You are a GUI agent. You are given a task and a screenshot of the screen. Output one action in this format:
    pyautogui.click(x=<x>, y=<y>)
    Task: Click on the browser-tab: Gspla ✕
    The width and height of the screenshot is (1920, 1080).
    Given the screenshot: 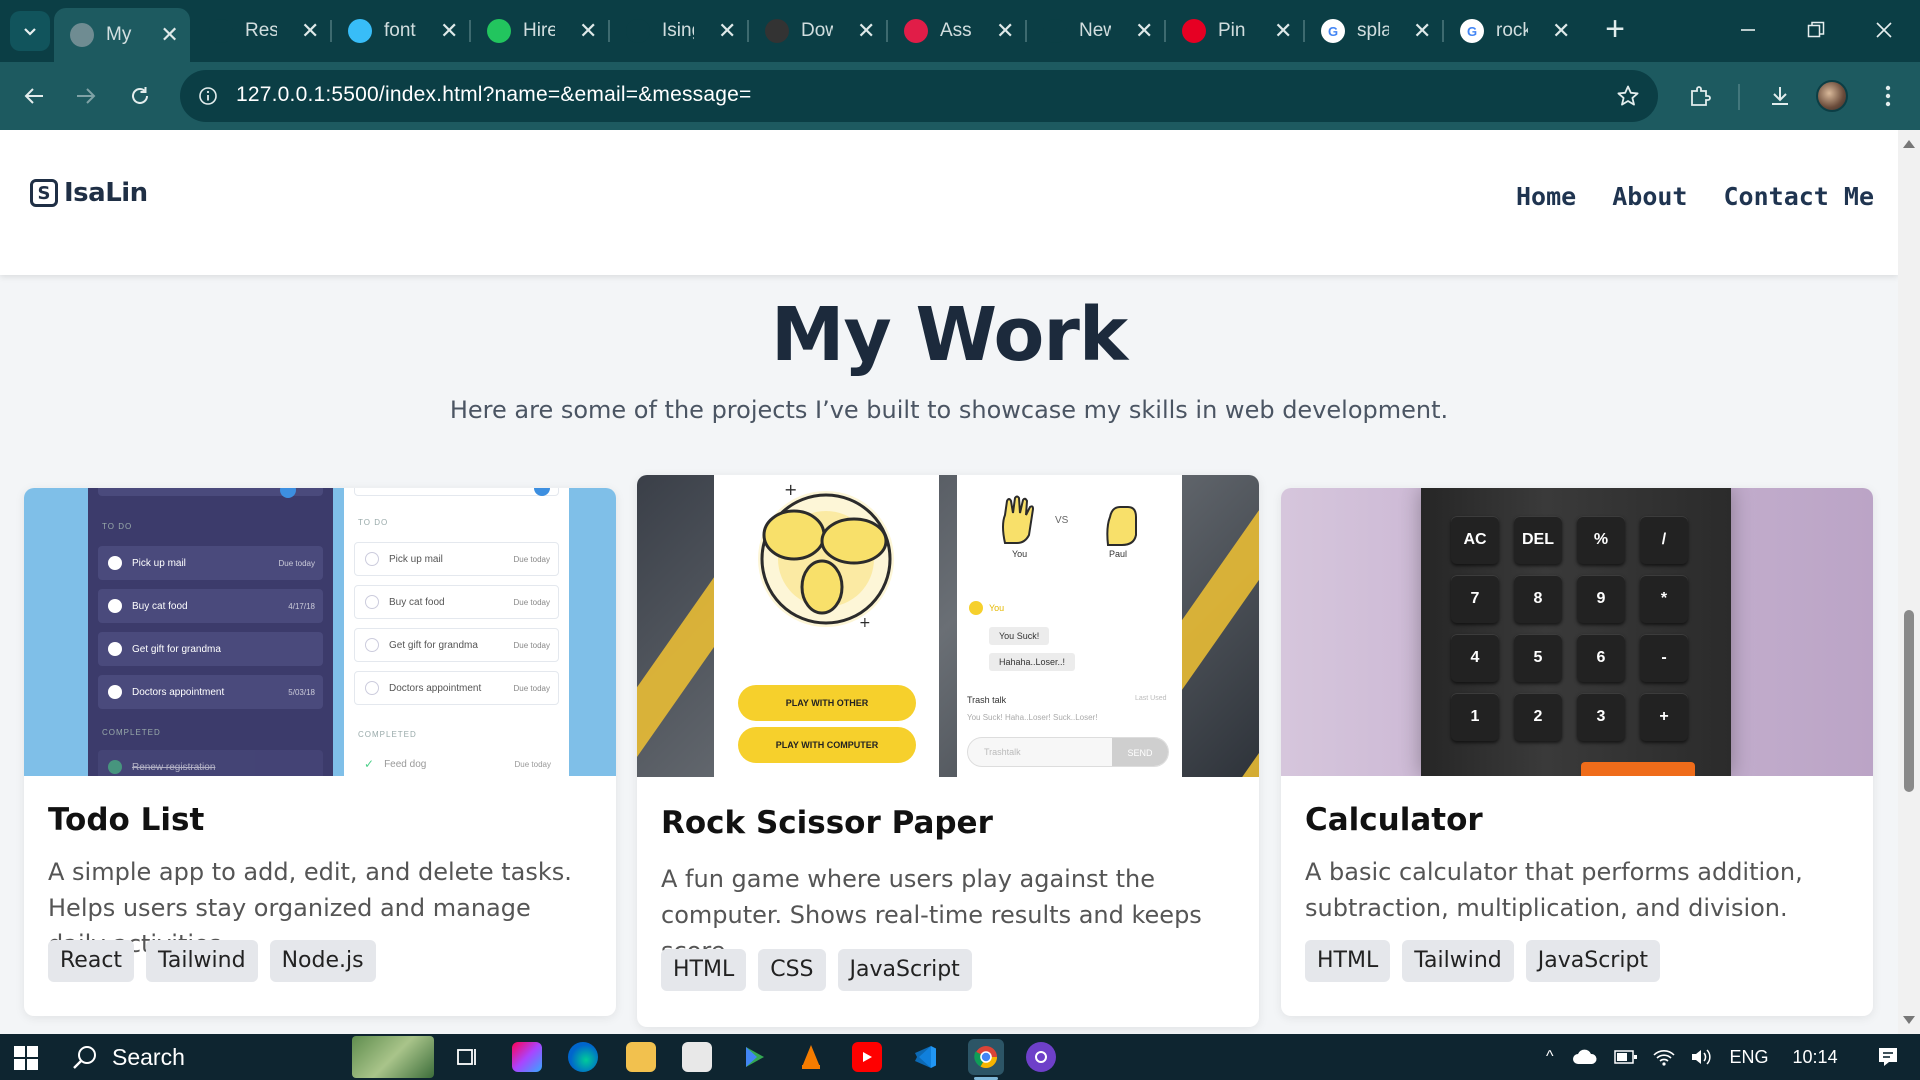 What is the action you would take?
    pyautogui.click(x=1374, y=31)
    